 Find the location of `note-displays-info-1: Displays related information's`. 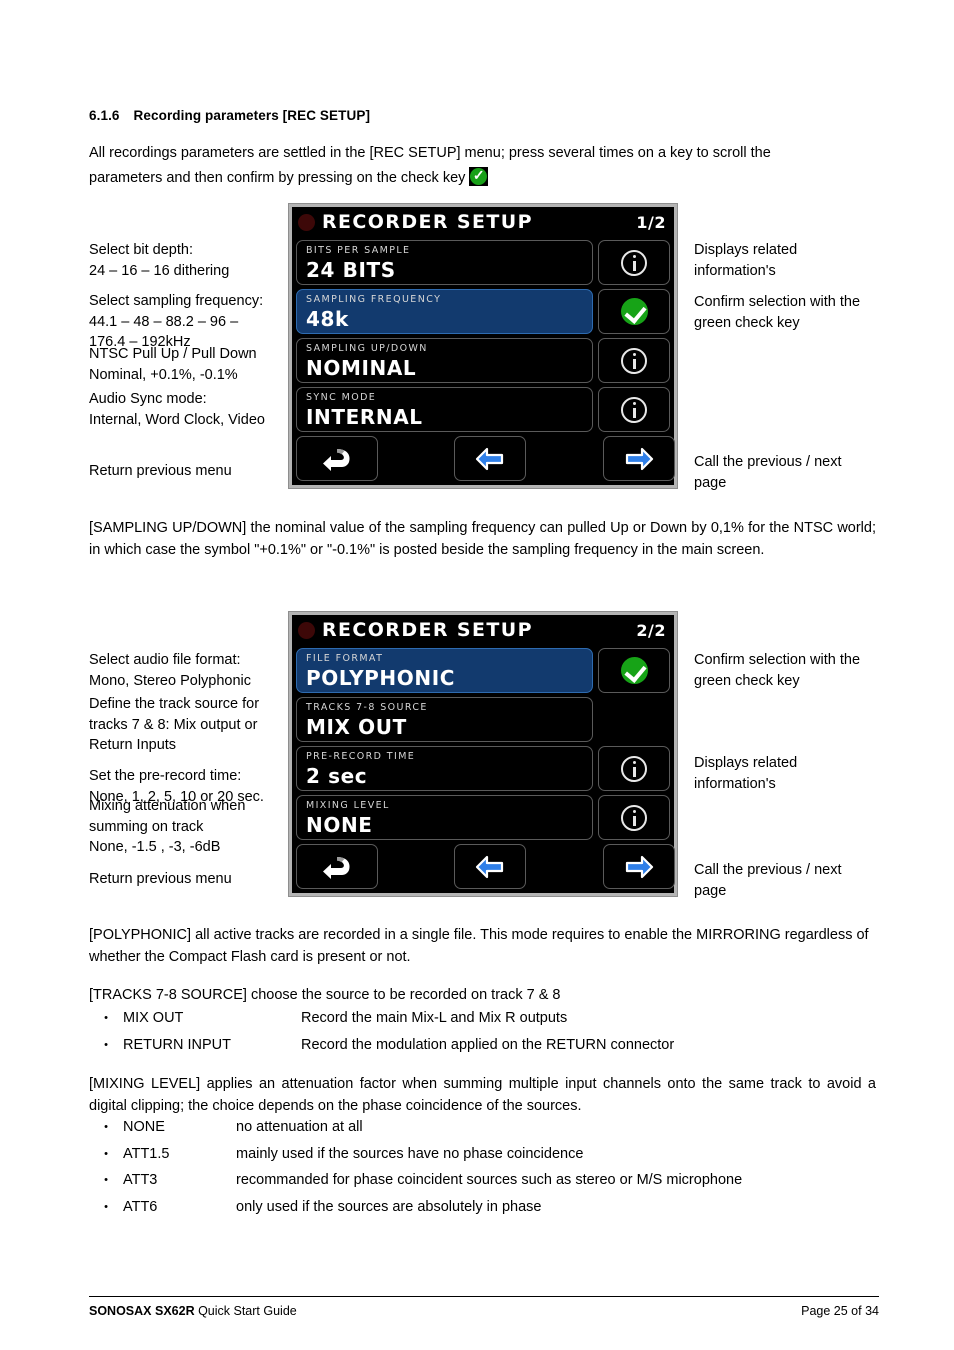

note-displays-info-1: Displays related information's is located at coordinates (746, 260).